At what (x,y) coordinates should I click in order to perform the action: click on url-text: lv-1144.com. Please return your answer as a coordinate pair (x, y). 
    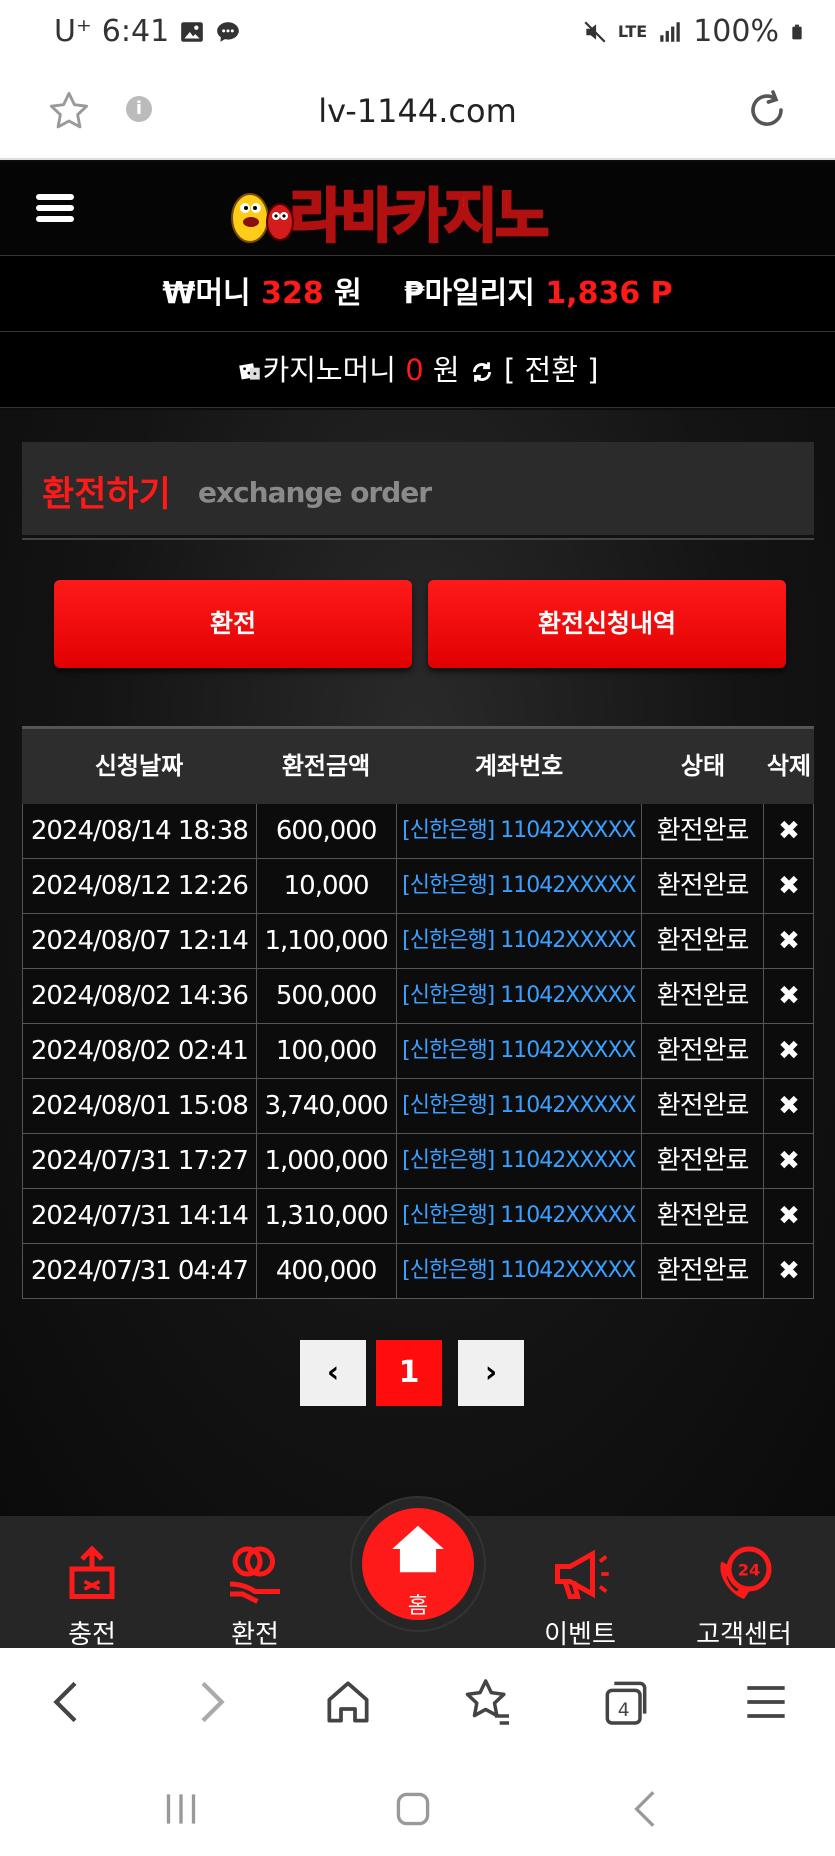
    Looking at the image, I should click on (417, 111).